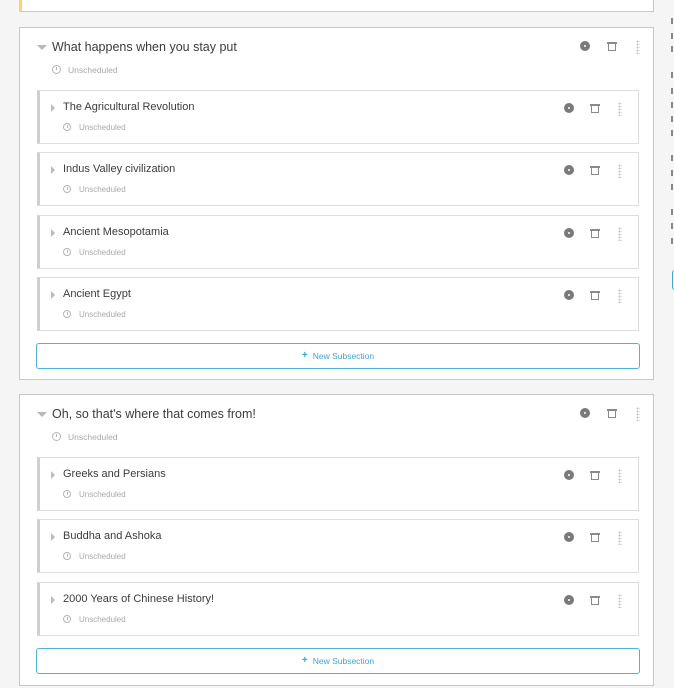 This screenshot has height=688, width=674. What do you see at coordinates (154, 414) in the screenshot?
I see `section-title: Oh, so that's where that comes from!` at bounding box center [154, 414].